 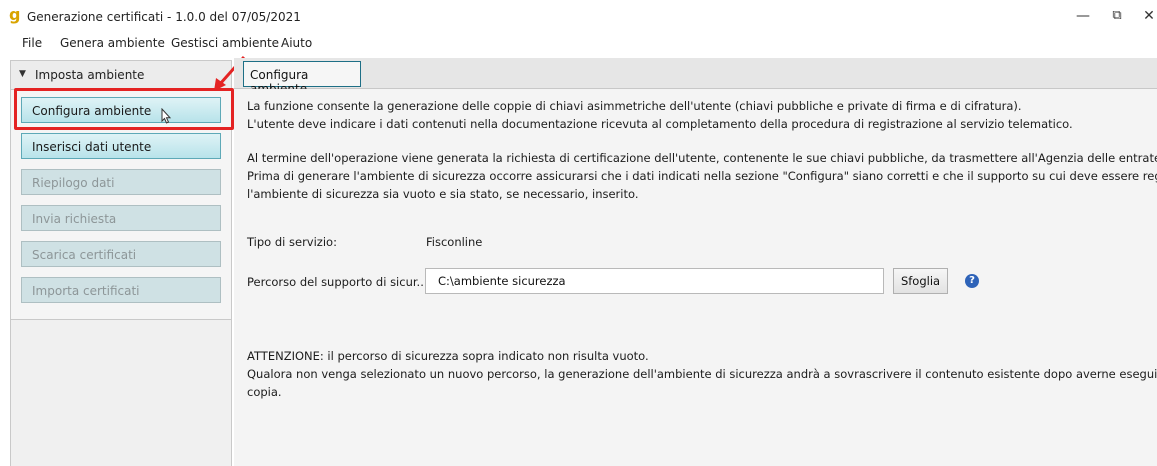 What do you see at coordinates (302, 78) in the screenshot?
I see `tab-configura-ambiente: Configura ambiente` at bounding box center [302, 78].